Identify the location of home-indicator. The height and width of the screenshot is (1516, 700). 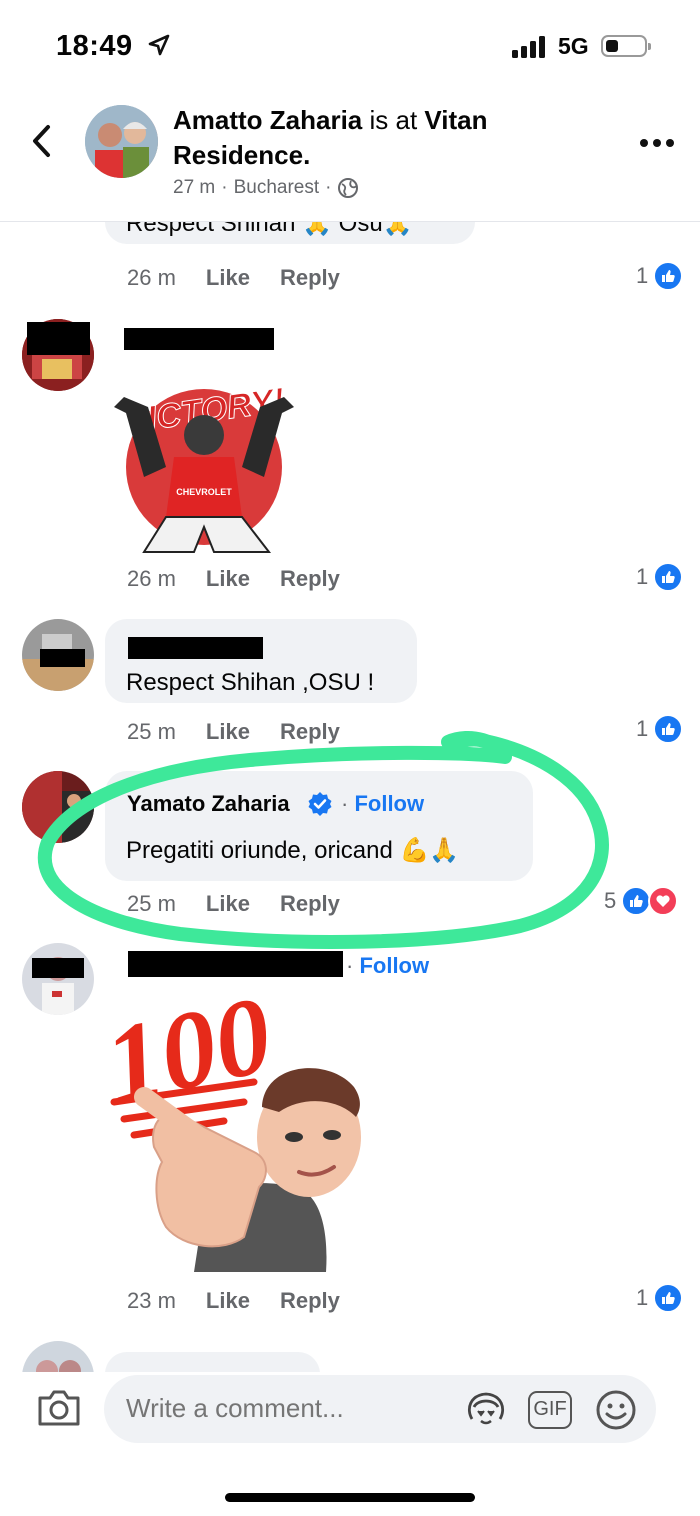
(350, 1497).